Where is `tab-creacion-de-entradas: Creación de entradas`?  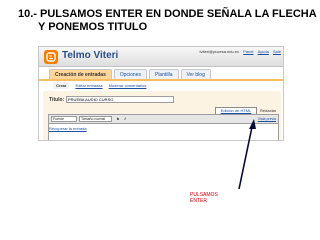
tab-creacion-de-entradas: Creación de entradas is located at coordinates (80, 74).